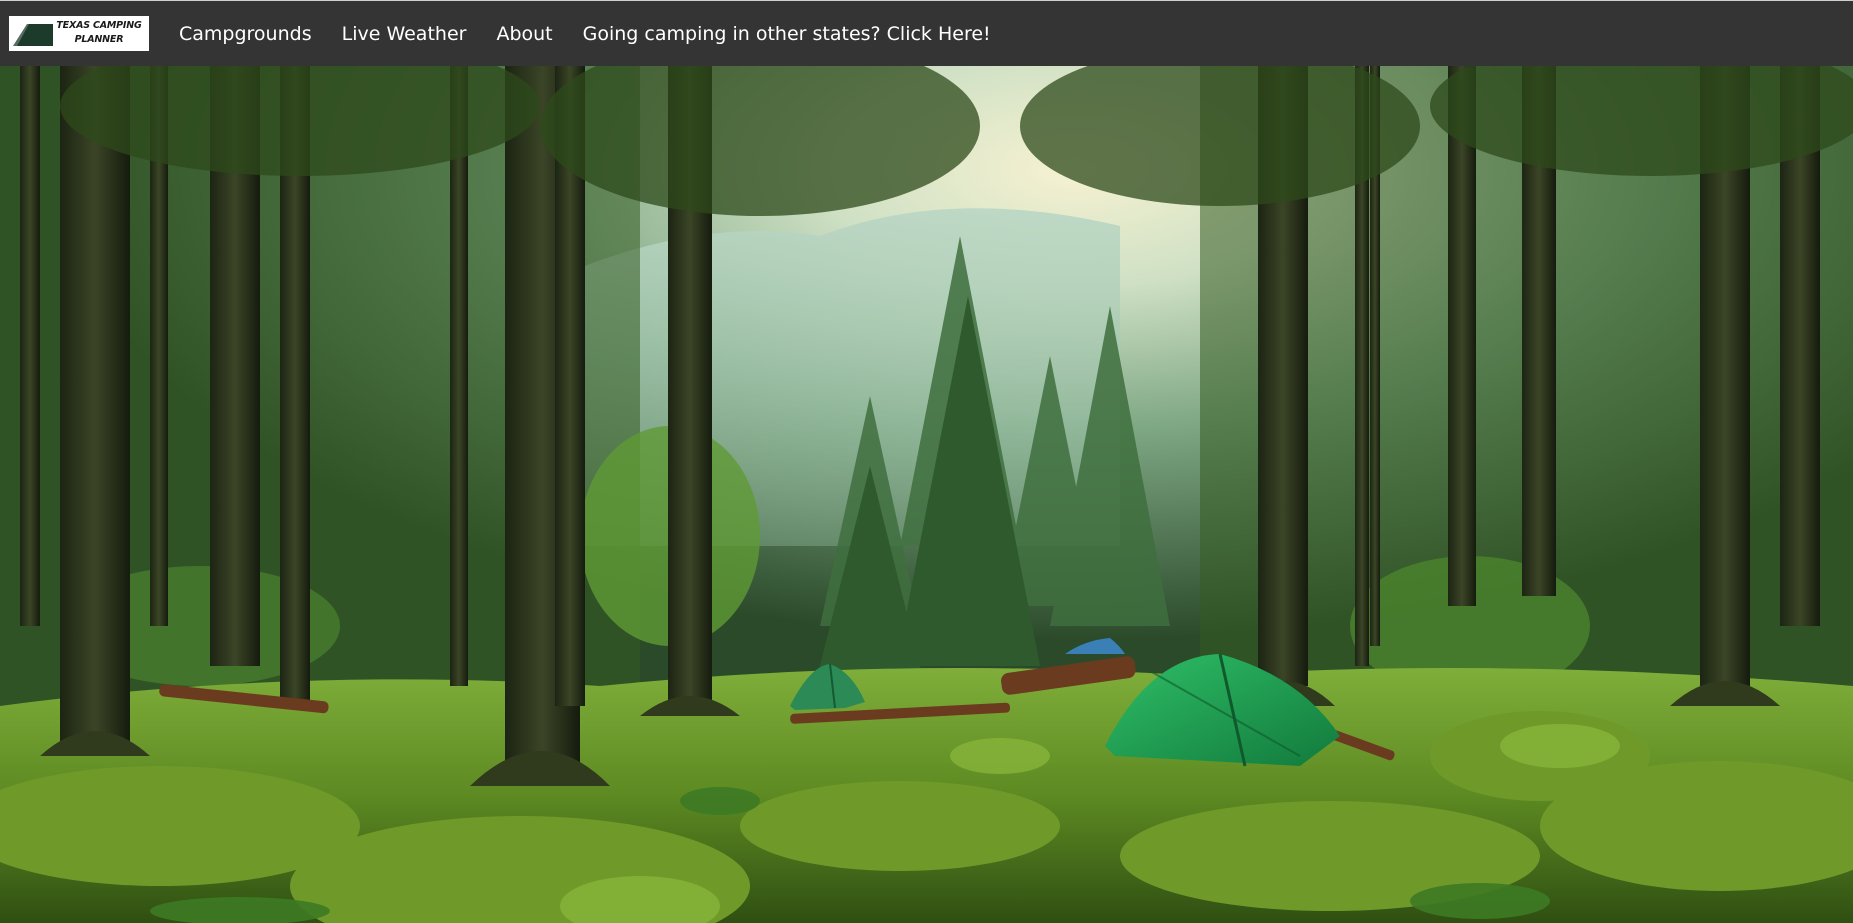 Image resolution: width=1853 pixels, height=923 pixels. What do you see at coordinates (404, 34) in the screenshot?
I see `nav-link-live-weather: Live Weather` at bounding box center [404, 34].